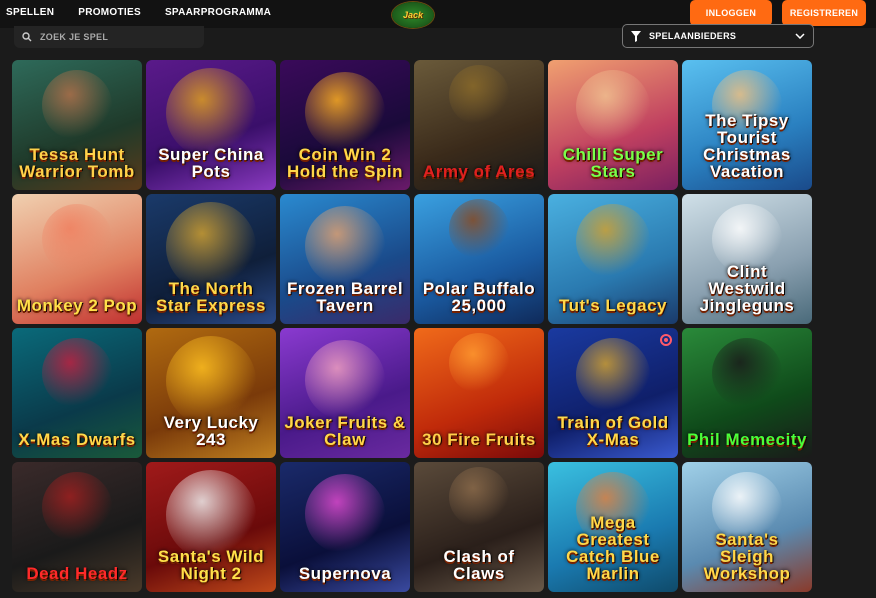  I want to click on game-title: 30 Fire Fruits, so click(479, 439).